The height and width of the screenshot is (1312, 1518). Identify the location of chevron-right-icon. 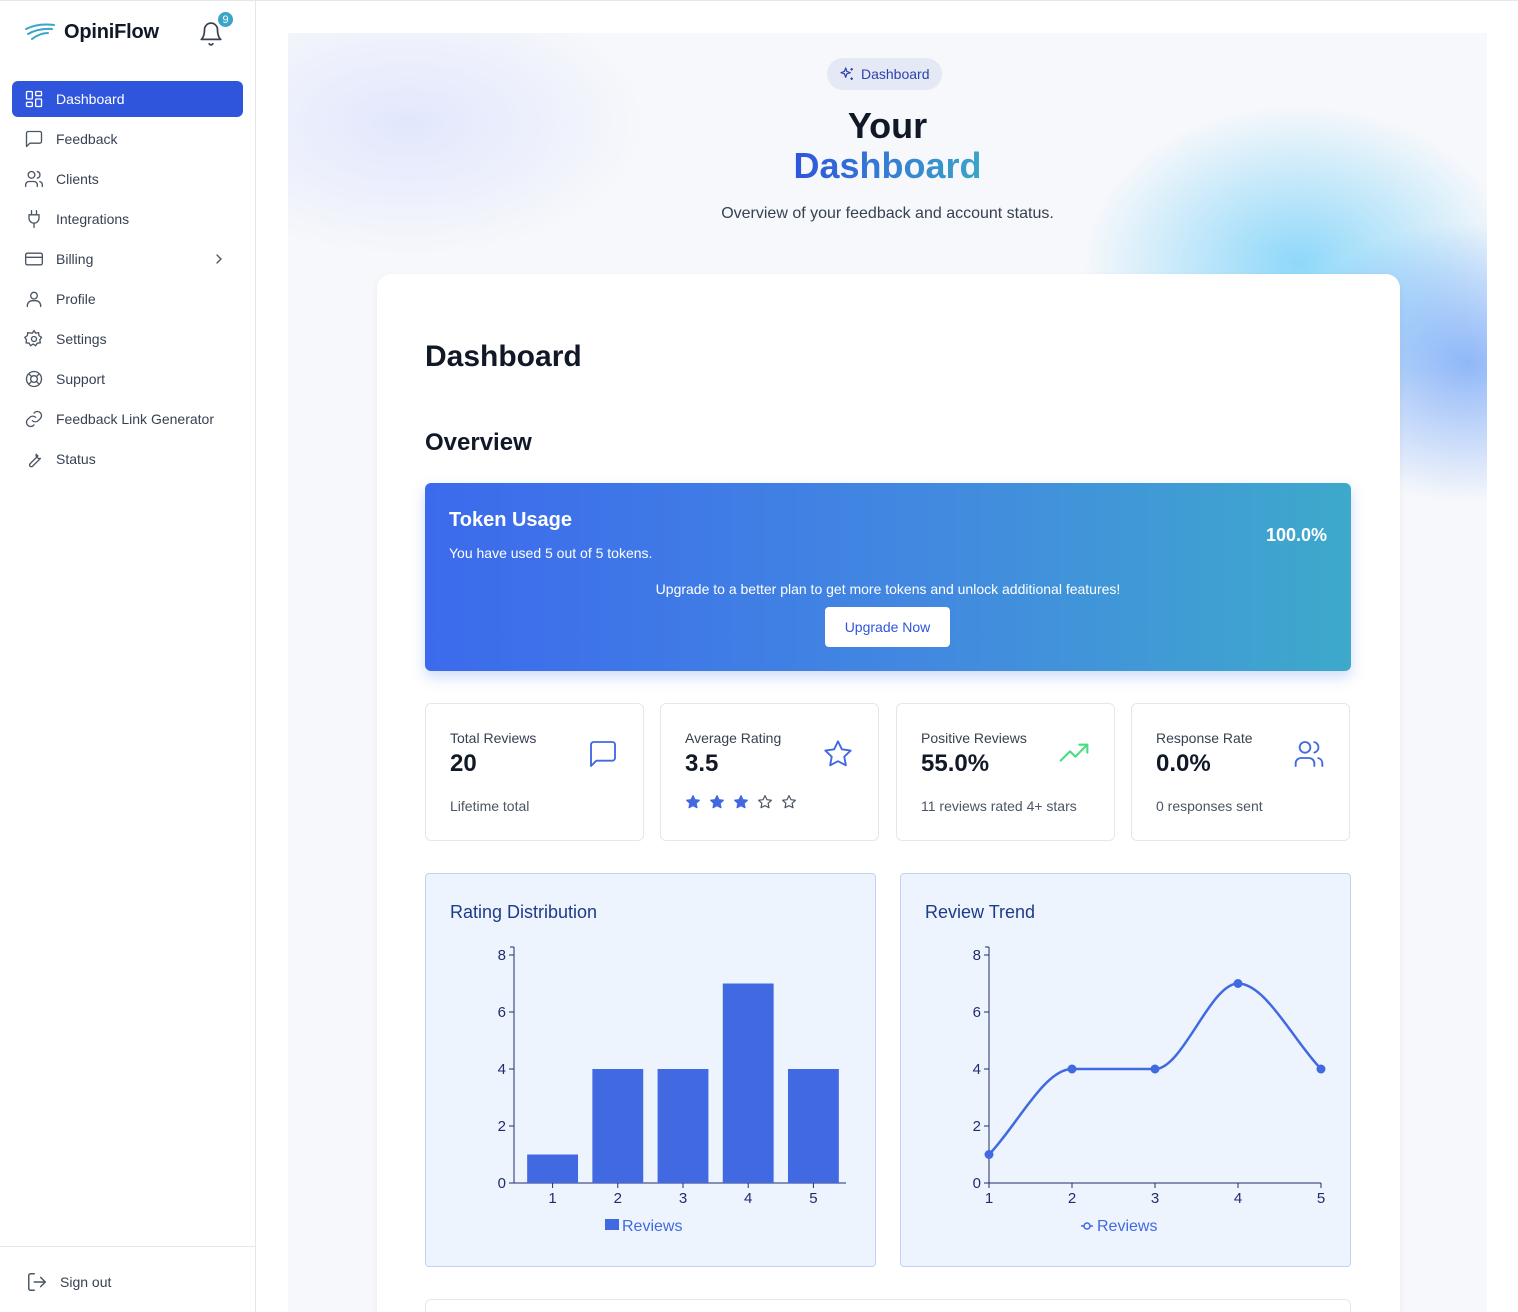
(219, 259).